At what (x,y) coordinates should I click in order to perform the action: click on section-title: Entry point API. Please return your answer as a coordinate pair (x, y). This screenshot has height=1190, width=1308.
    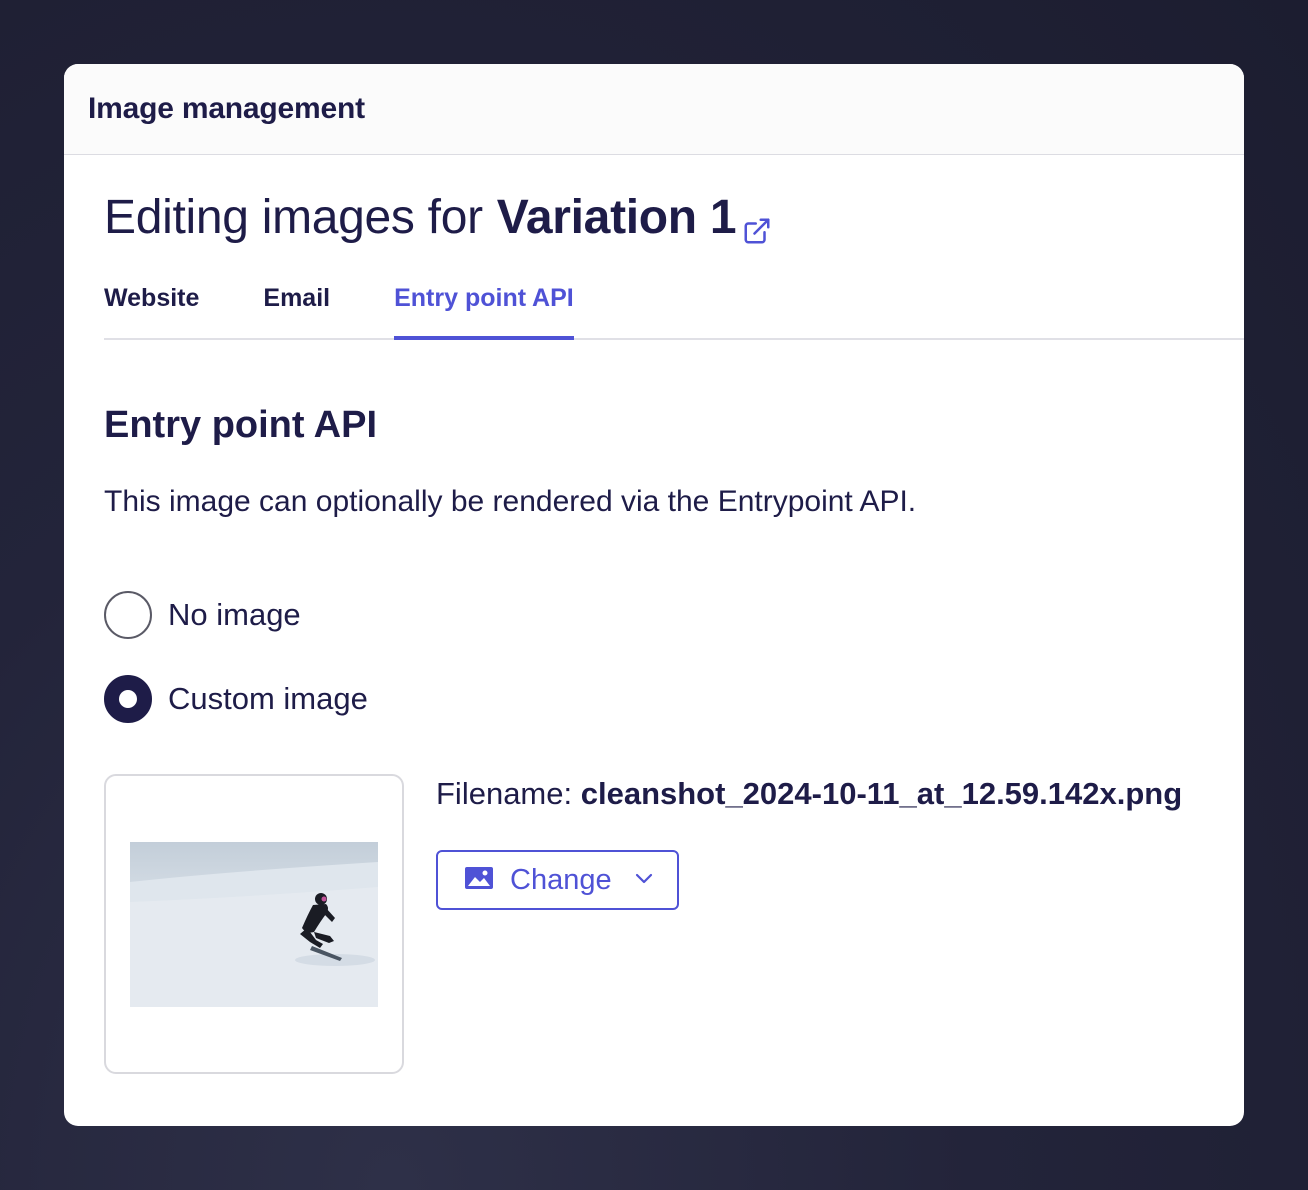
    Looking at the image, I should click on (241, 425).